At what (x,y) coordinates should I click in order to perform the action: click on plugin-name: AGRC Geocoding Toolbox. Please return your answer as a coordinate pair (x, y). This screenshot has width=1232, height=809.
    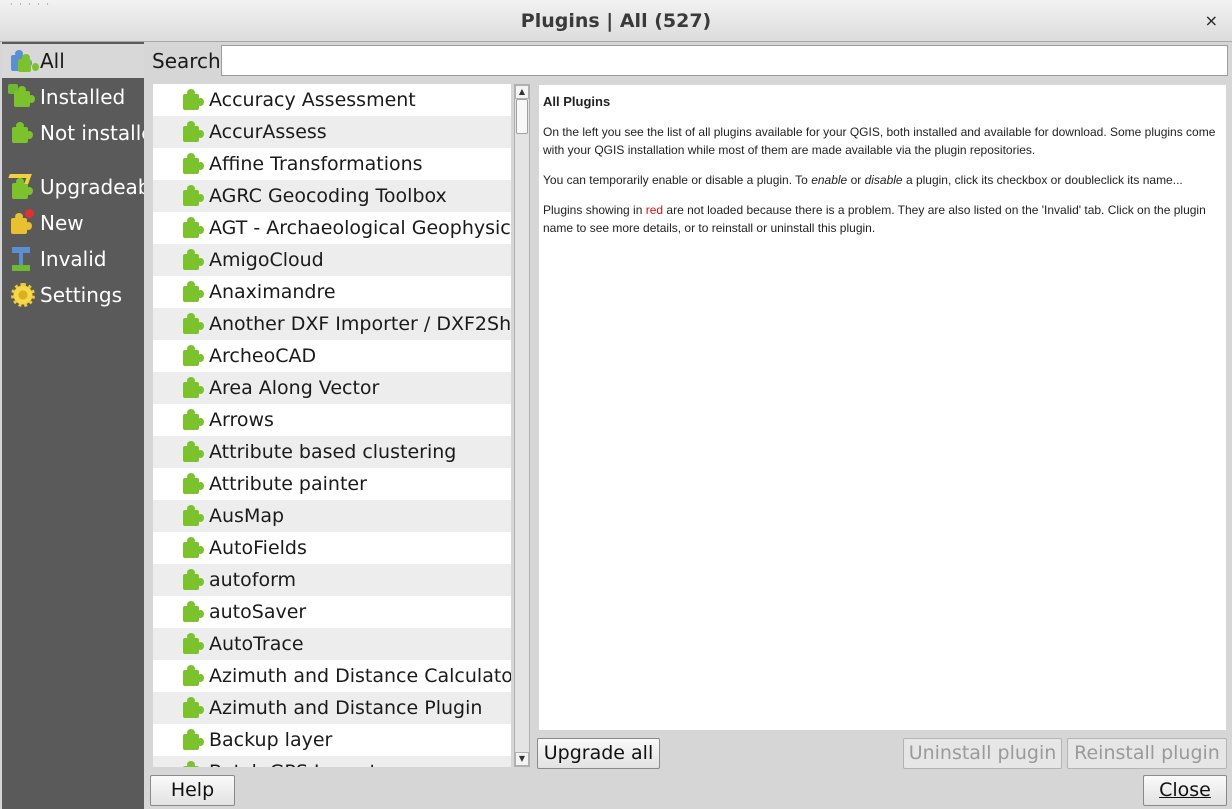
    Looking at the image, I should click on (328, 196).